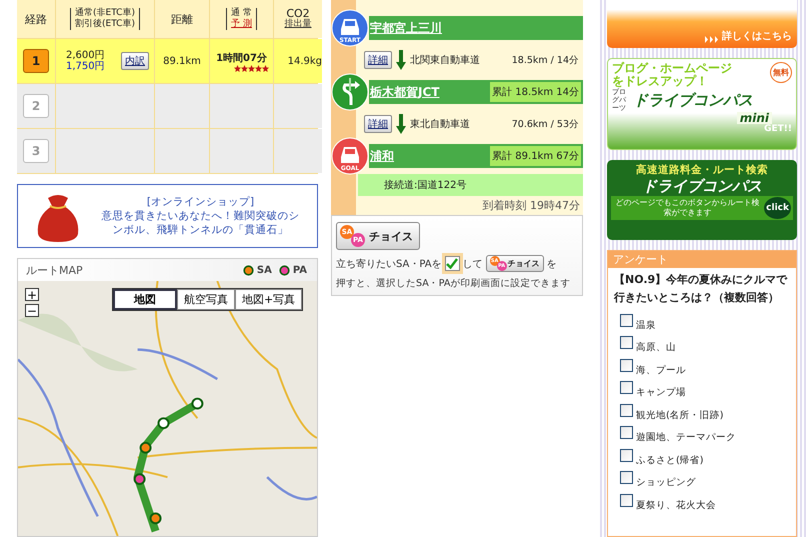 The height and width of the screenshot is (537, 806). I want to click on survey-question: 【NO.9】今年の夏休みにクルマで行きたいところは？（複数回答）, so click(700, 289).